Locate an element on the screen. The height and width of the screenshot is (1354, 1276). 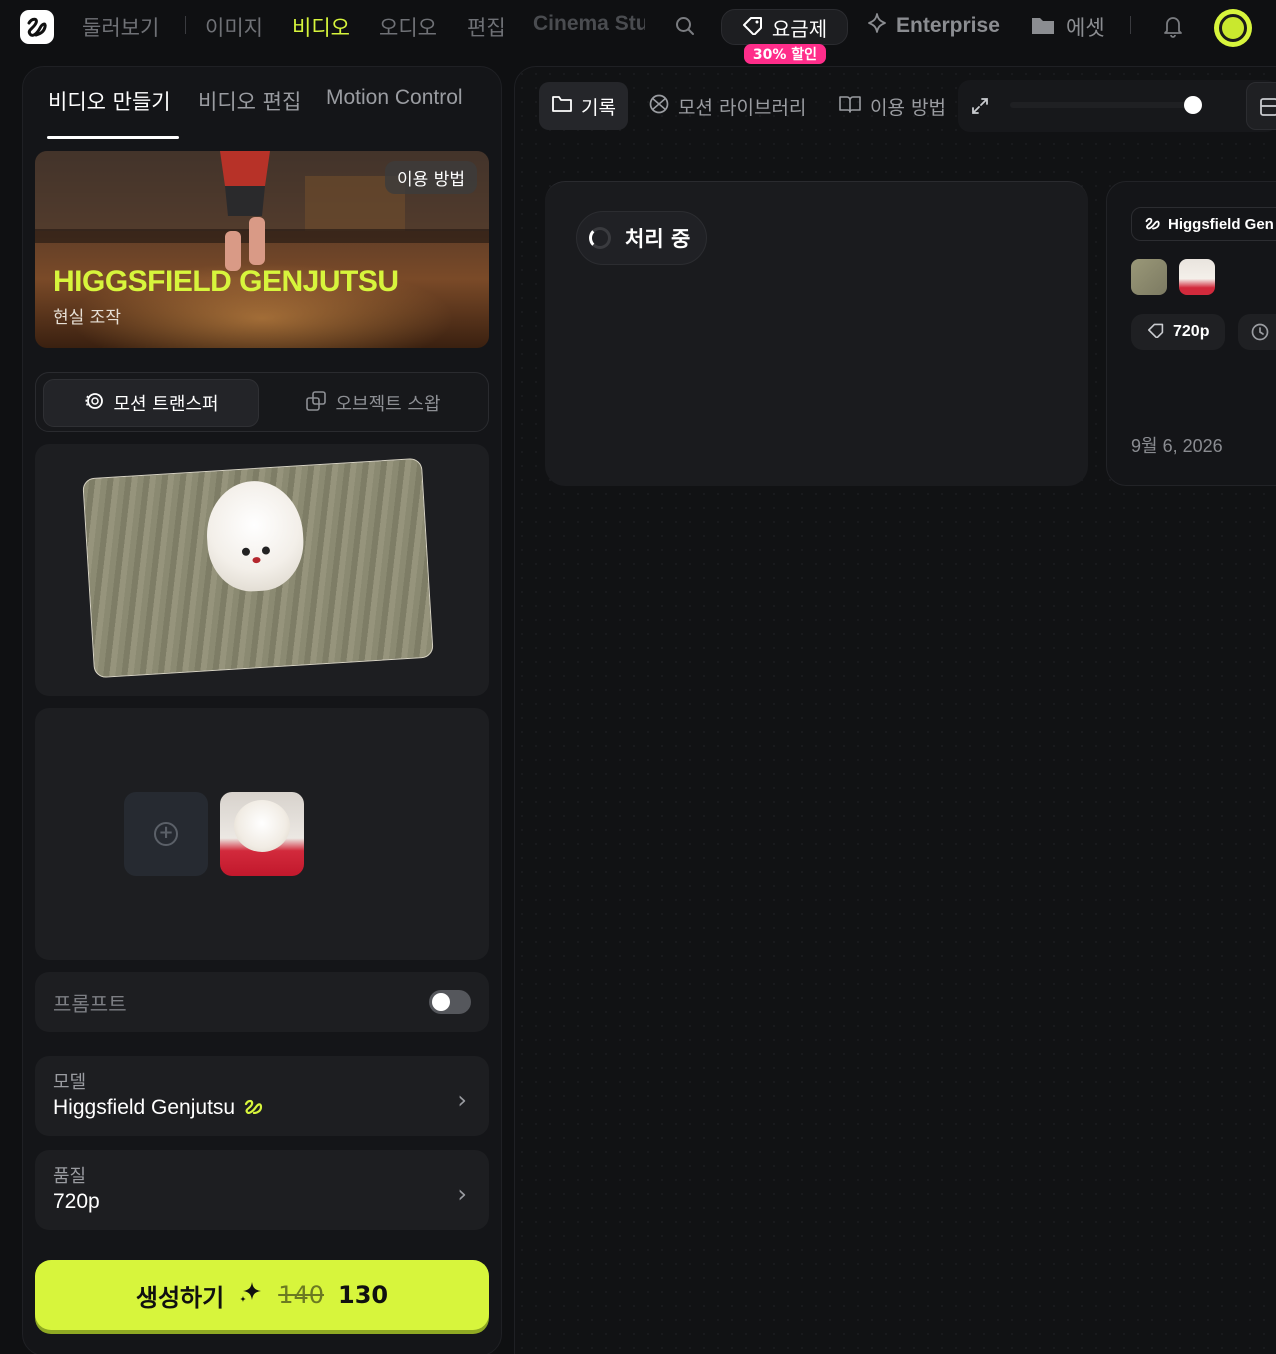
mode-label: 오브젝트 스왑 is located at coordinates (388, 404).